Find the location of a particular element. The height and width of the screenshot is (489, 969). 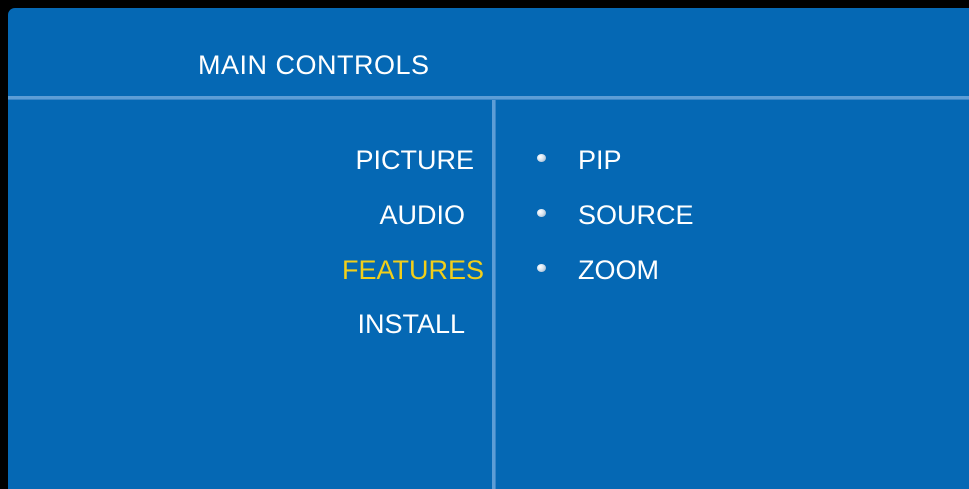

menu-item-audio: AUDIO is located at coordinates (422, 215).